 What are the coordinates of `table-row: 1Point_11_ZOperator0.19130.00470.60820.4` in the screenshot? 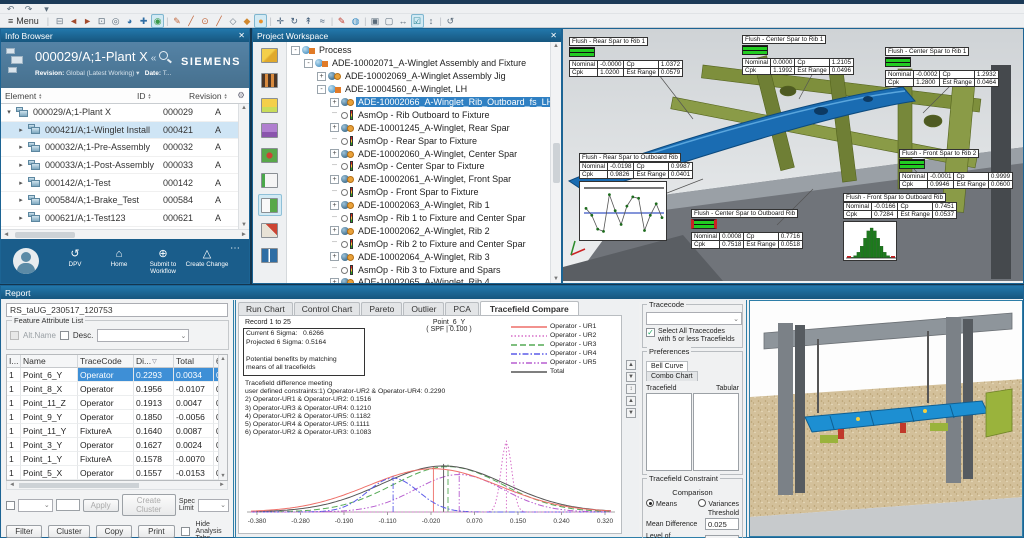 It's located at (117, 403).